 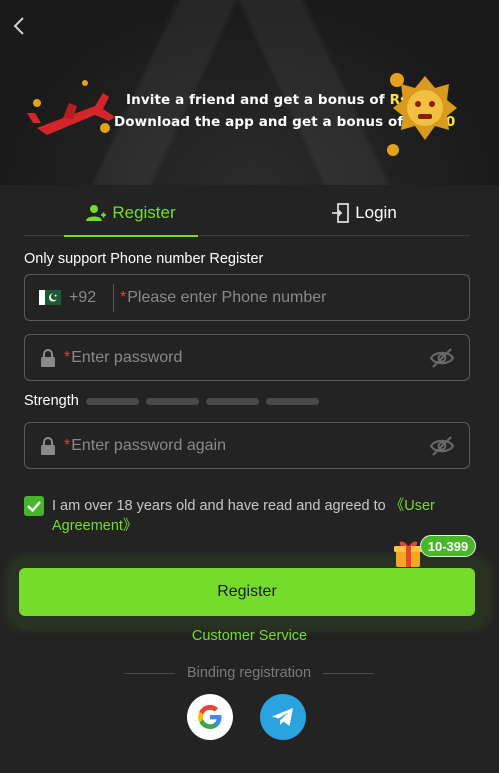 I want to click on customer-service-link: Customer Service, so click(x=249, y=636).